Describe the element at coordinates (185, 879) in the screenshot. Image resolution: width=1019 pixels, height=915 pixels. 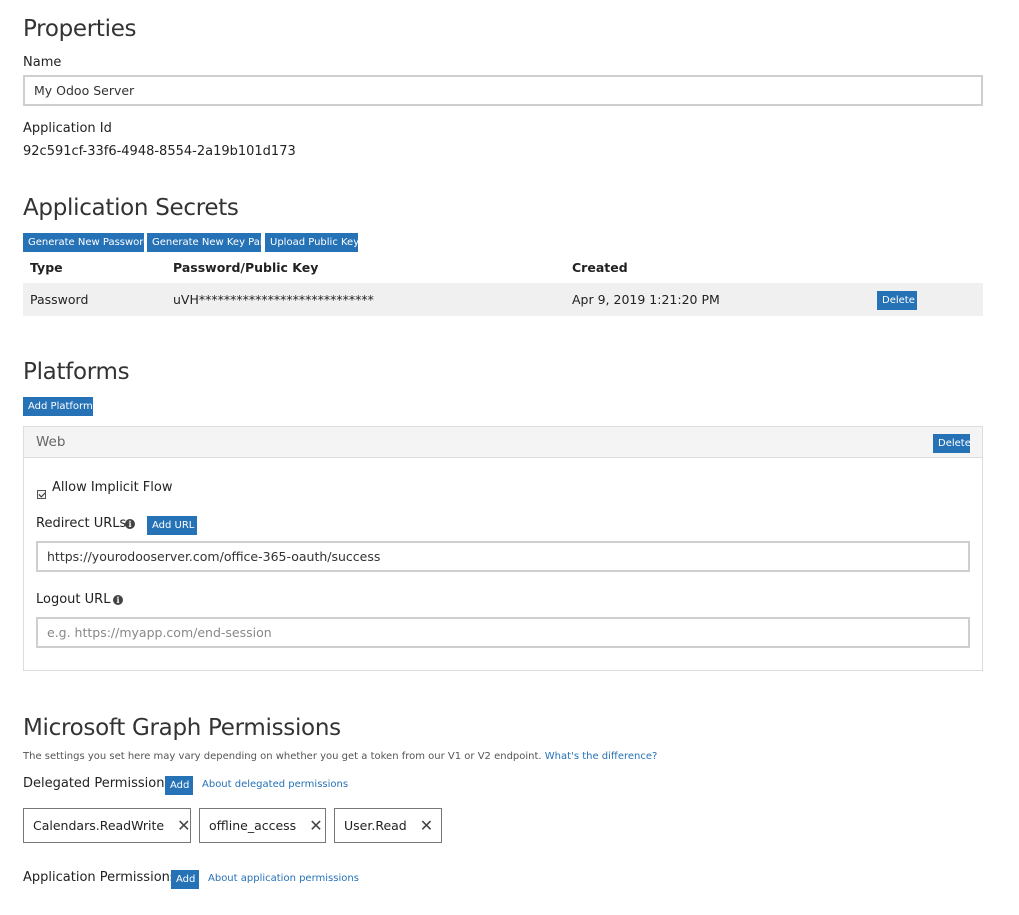
I see `add-application-permission-button: Add` at that location.